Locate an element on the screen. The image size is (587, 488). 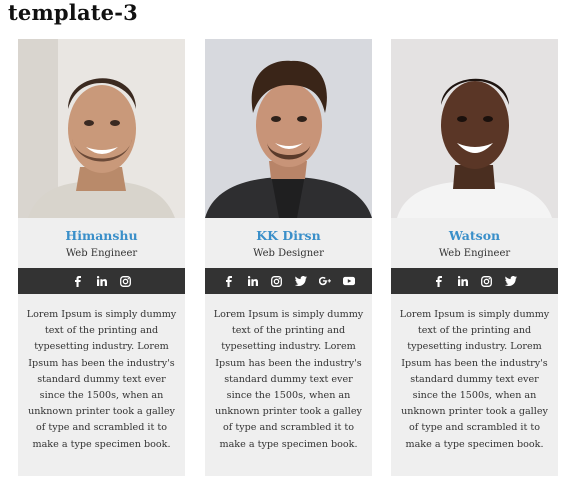
youtube-icon is located at coordinates (348, 281).